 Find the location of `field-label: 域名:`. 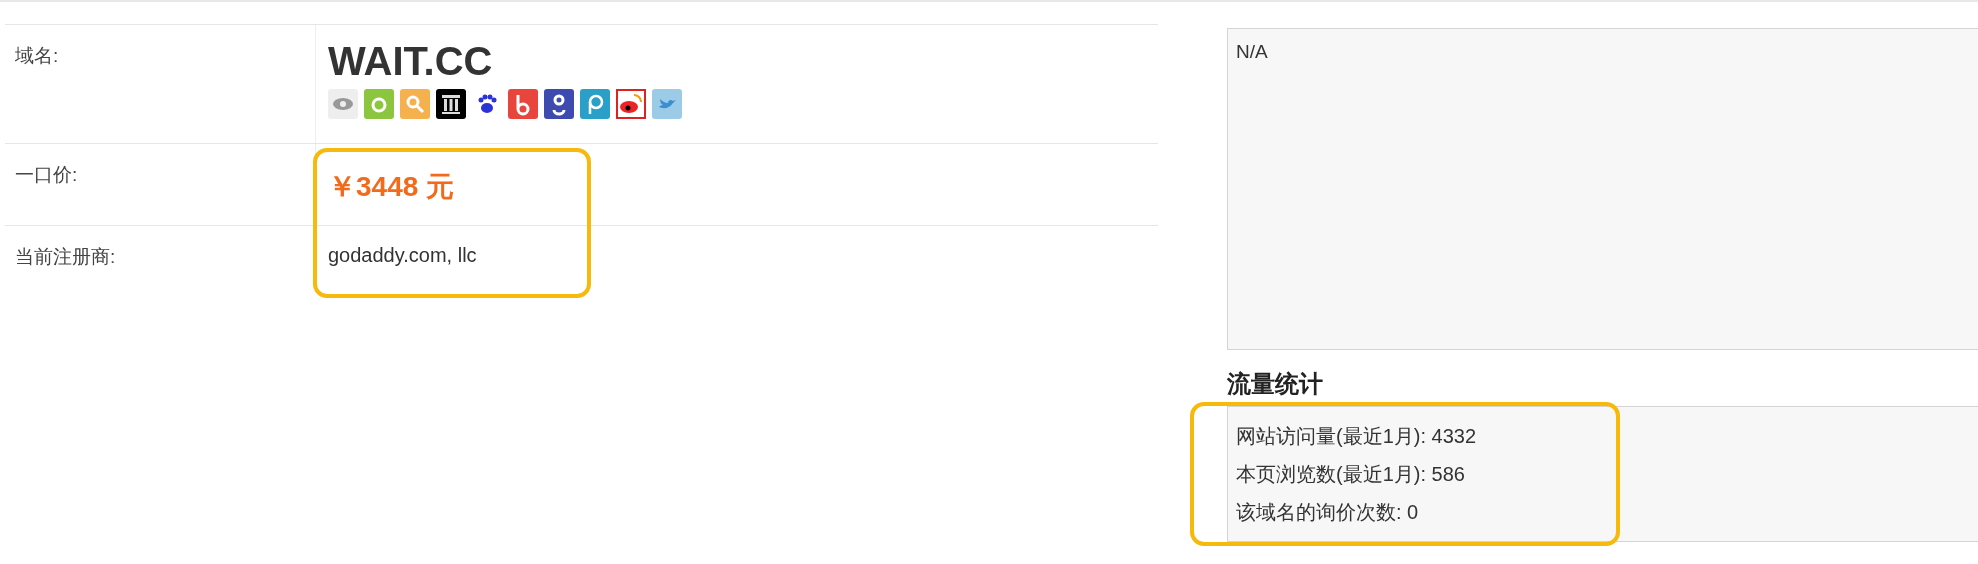

field-label: 域名: is located at coordinates (160, 84).